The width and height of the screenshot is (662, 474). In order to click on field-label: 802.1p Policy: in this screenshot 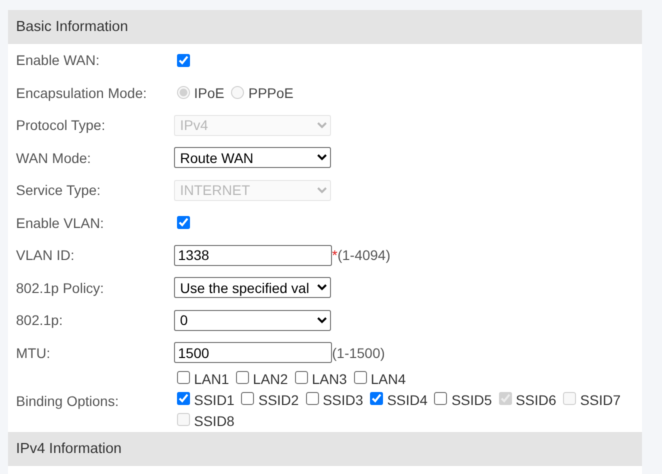, I will do `click(60, 288)`.